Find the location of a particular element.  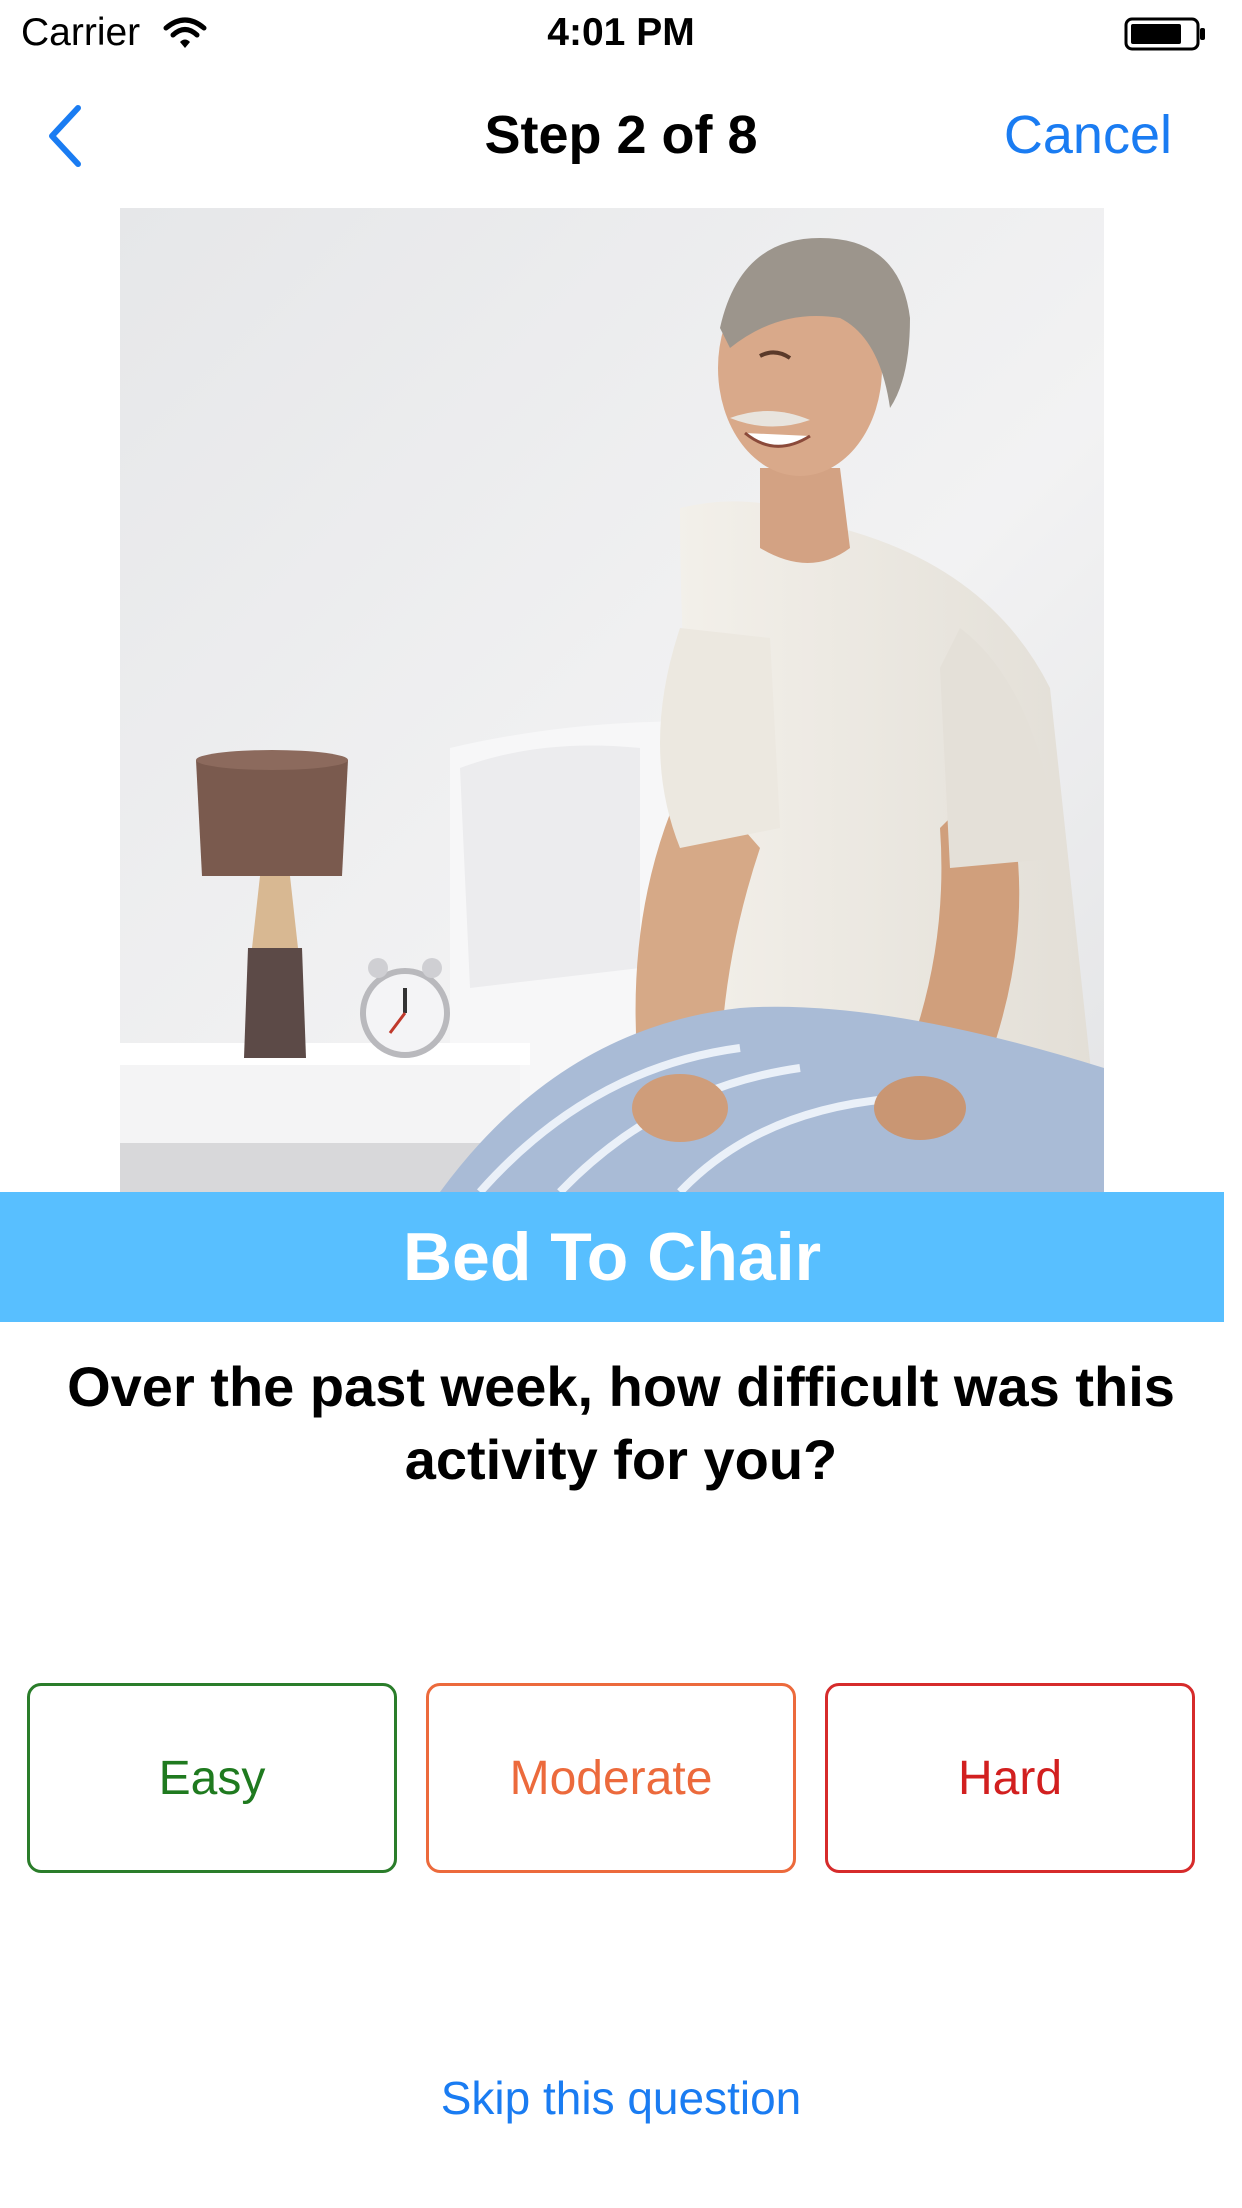

navigation-bar: Step 2 of 8 Cancel is located at coordinates (621, 131).